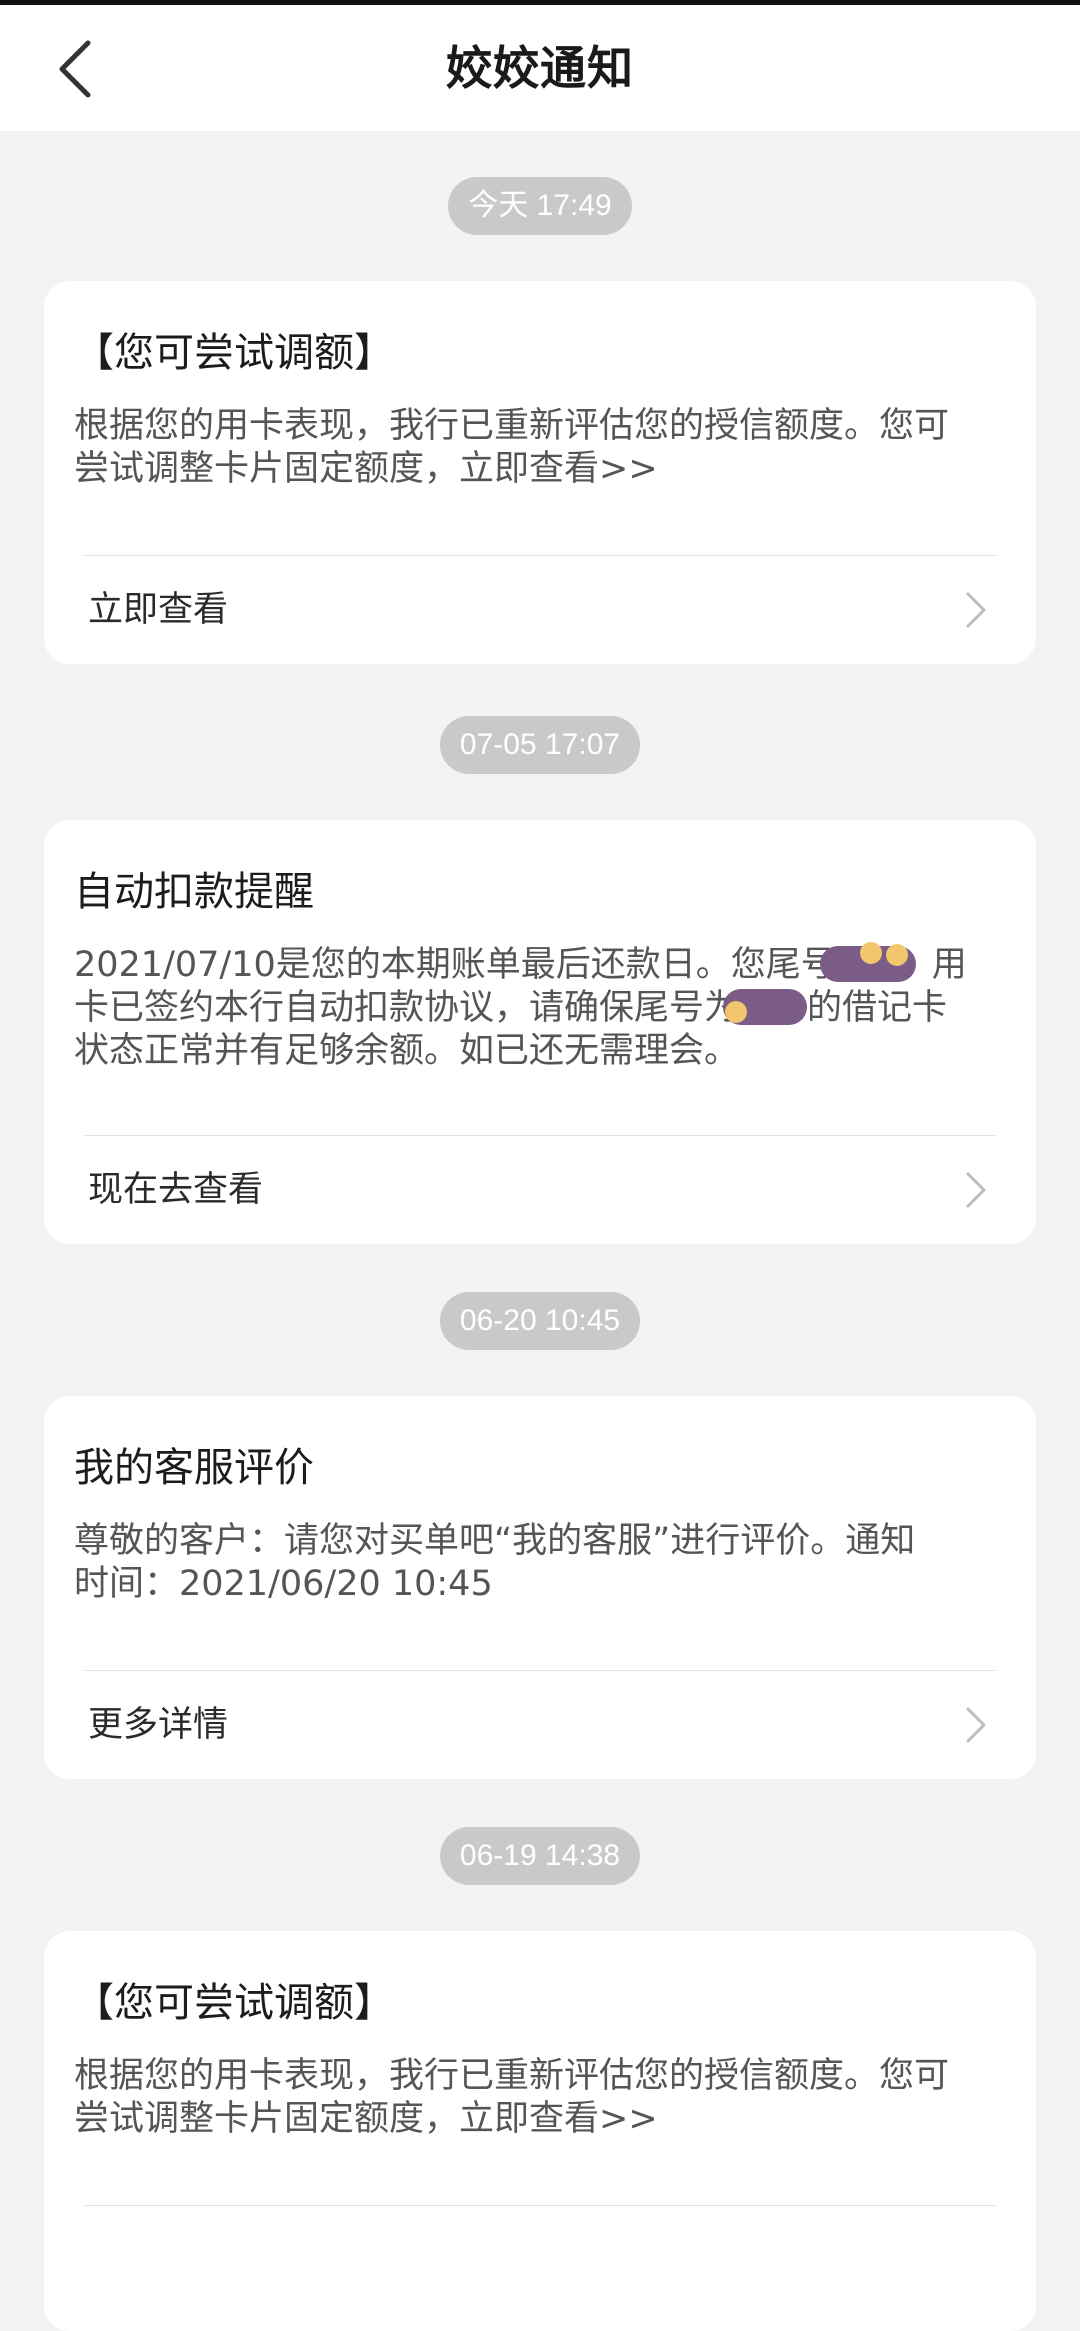  Describe the element at coordinates (540, 1190) in the screenshot. I see `go-view-action: 现在去查看` at that location.